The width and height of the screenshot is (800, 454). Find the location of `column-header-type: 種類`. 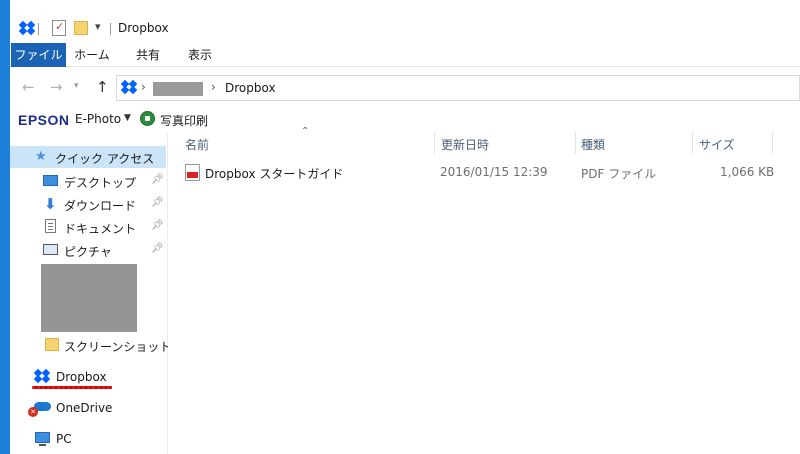

column-header-type: 種類 is located at coordinates (593, 144).